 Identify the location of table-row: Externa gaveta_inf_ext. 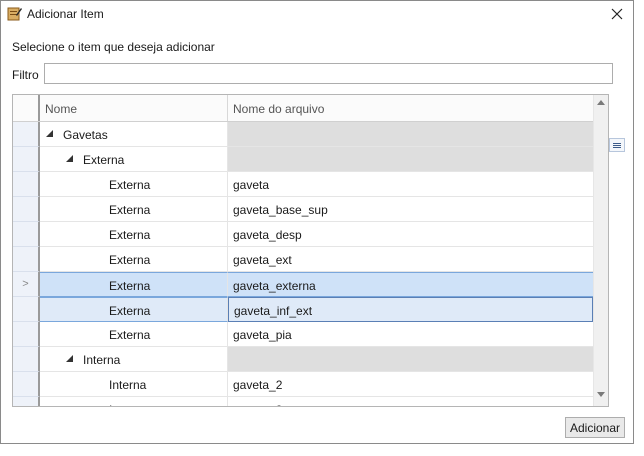
(303, 309).